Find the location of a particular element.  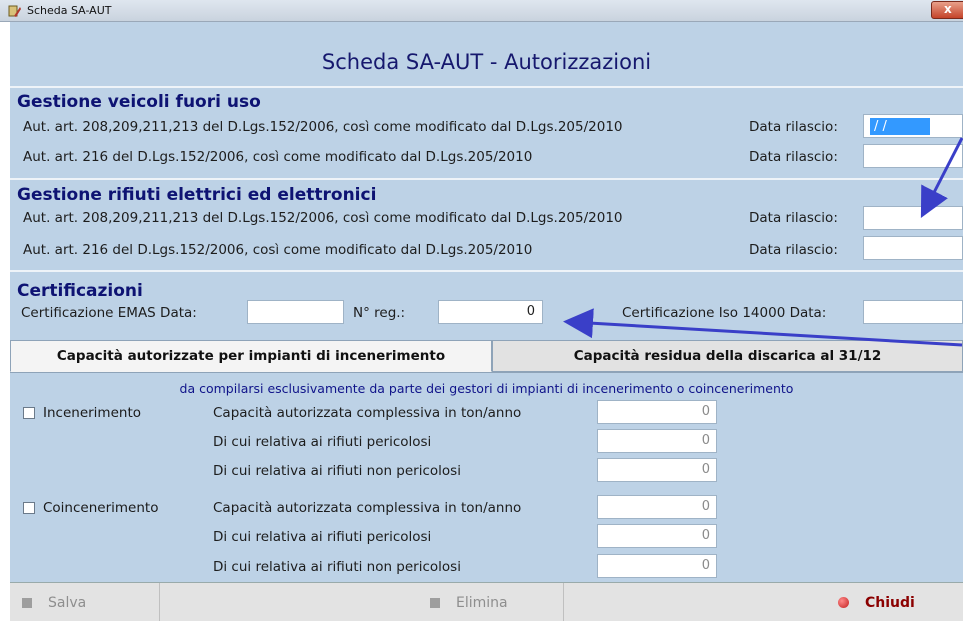

veicoli-row1-date-field: / / is located at coordinates (913, 126).